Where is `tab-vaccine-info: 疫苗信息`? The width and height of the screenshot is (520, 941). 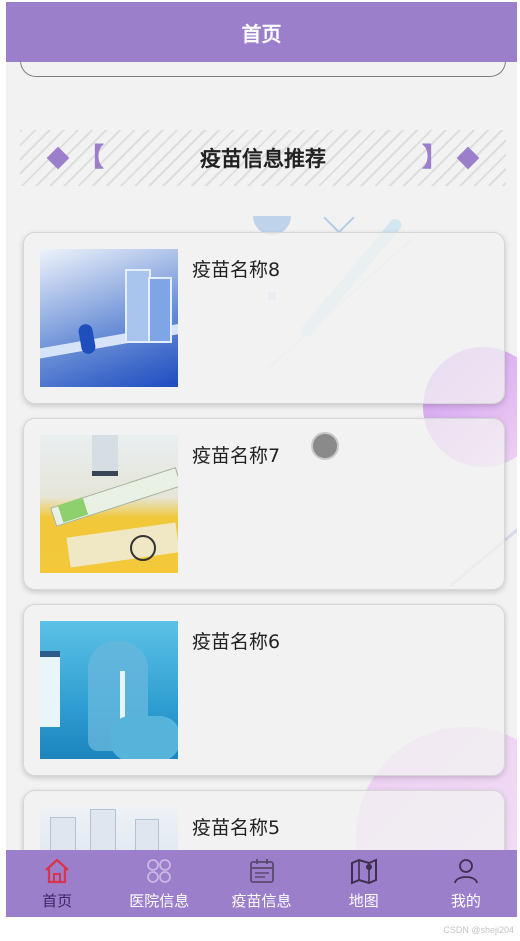
tab-vaccine-info: 疫苗信息 is located at coordinates (261, 883).